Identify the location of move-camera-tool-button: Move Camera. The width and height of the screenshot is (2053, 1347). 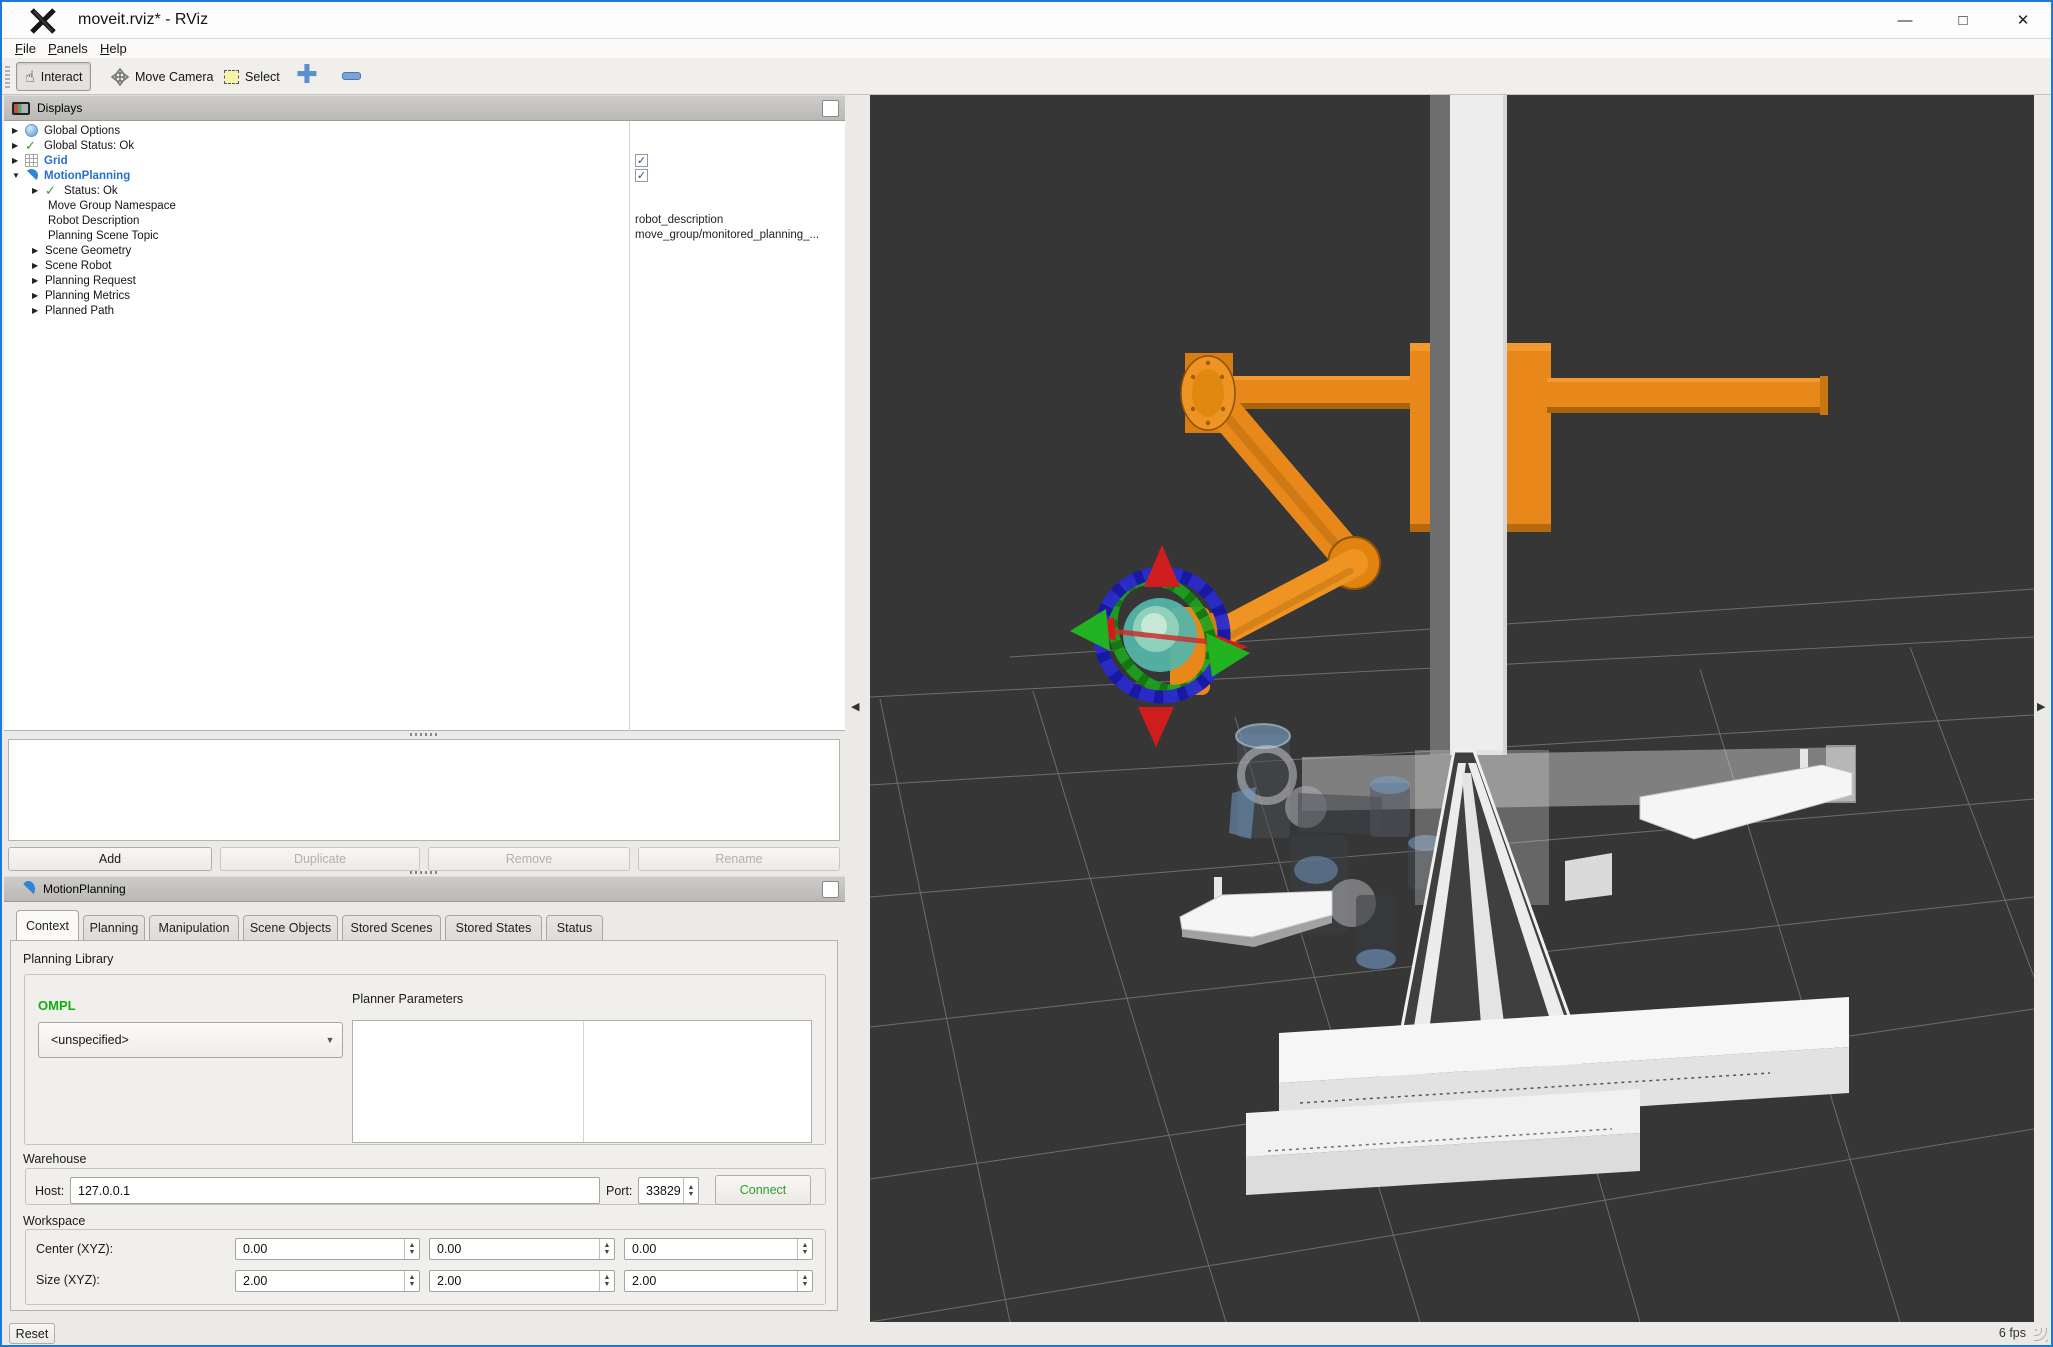
(162, 76).